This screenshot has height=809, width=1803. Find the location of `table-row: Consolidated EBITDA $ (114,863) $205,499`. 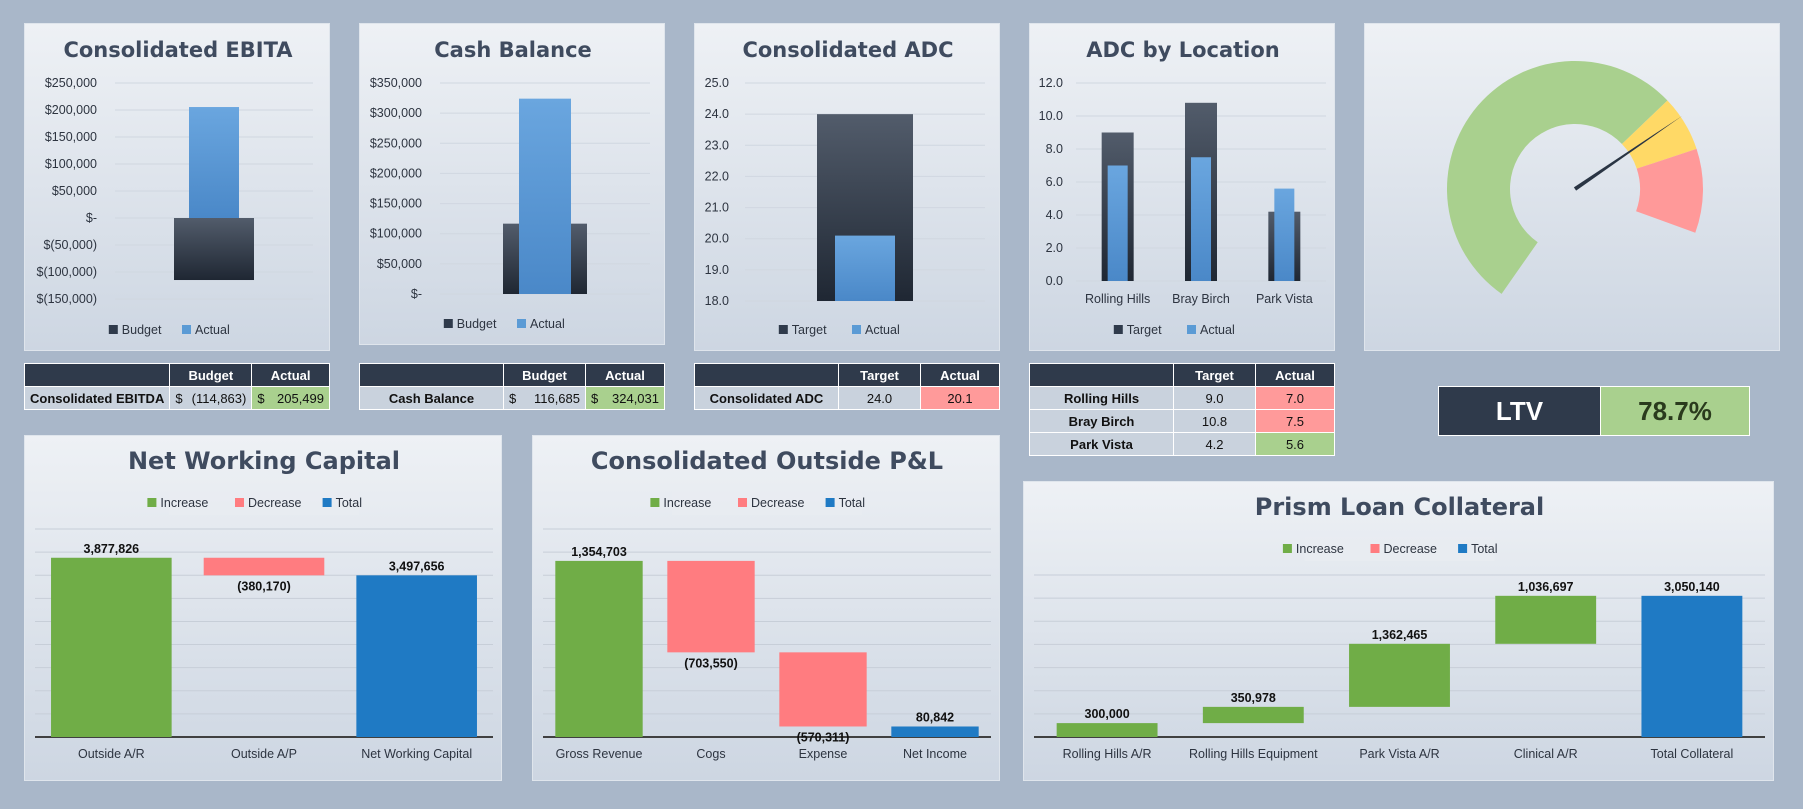

table-row: Consolidated EBITDA $ (114,863) $205,499 is located at coordinates (176, 398).